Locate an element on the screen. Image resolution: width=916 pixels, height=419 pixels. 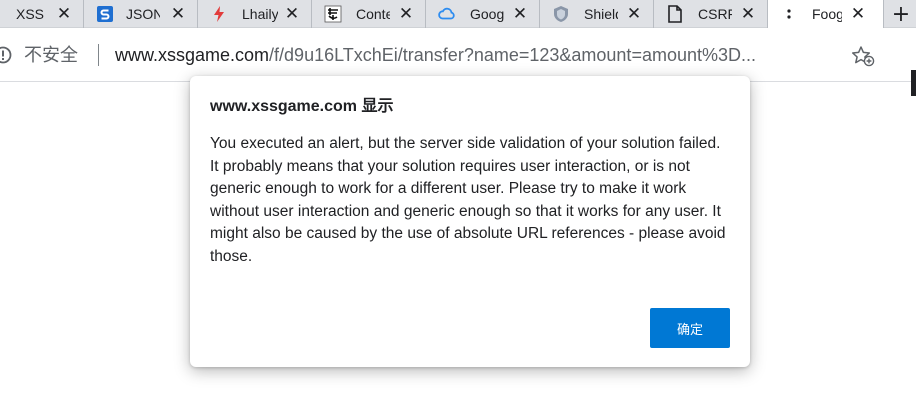
tab-label: XSS Game is located at coordinates (30, 14).